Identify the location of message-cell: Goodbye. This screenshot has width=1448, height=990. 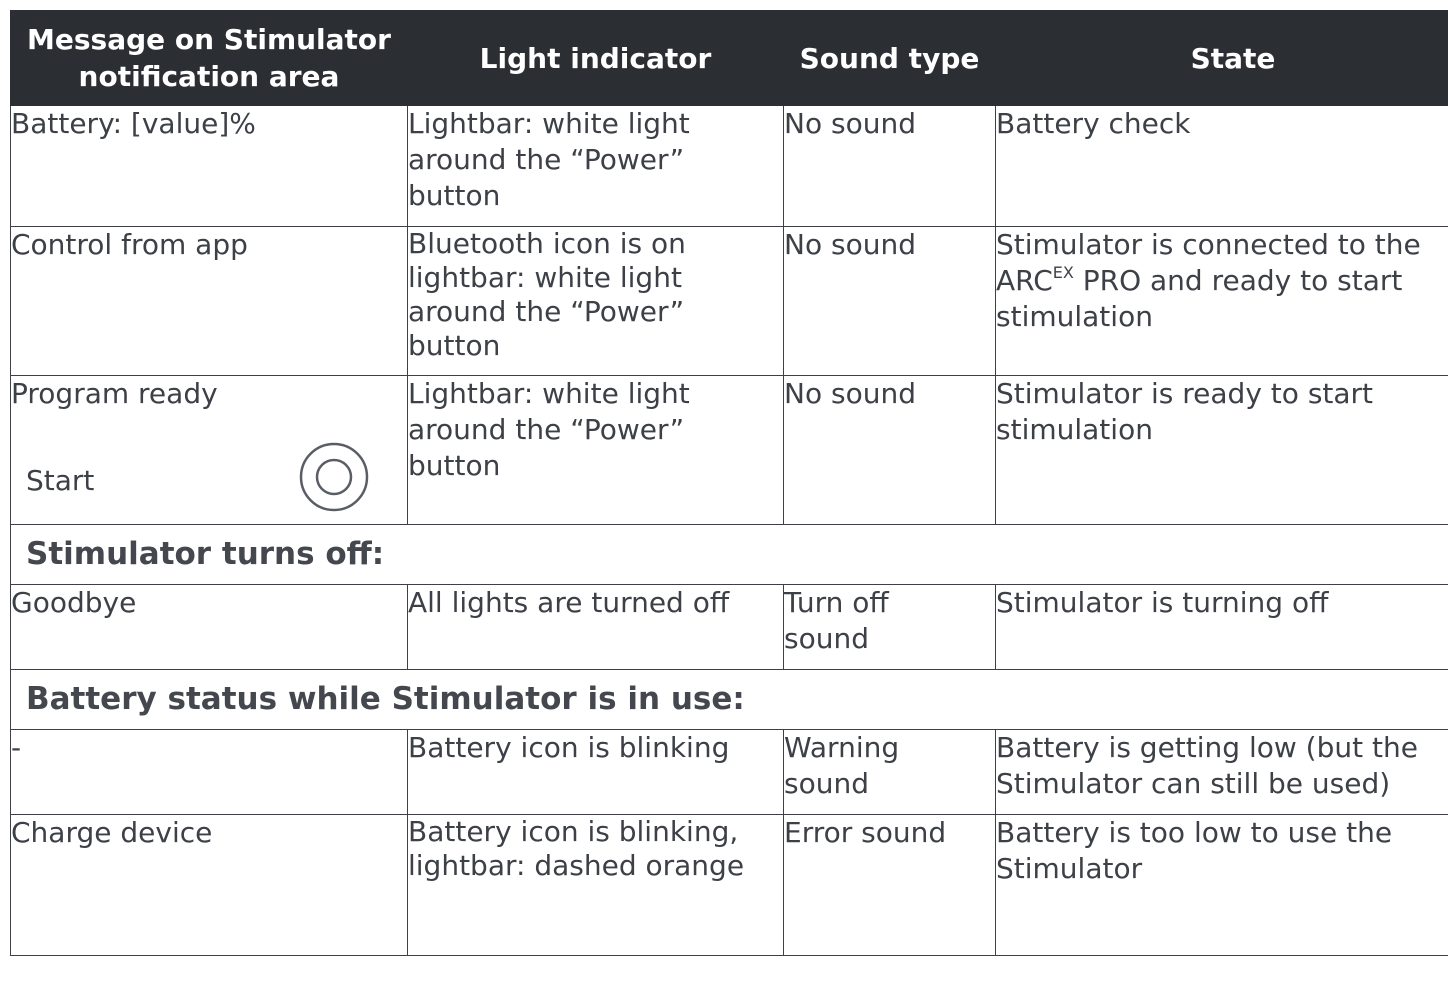
(209, 627).